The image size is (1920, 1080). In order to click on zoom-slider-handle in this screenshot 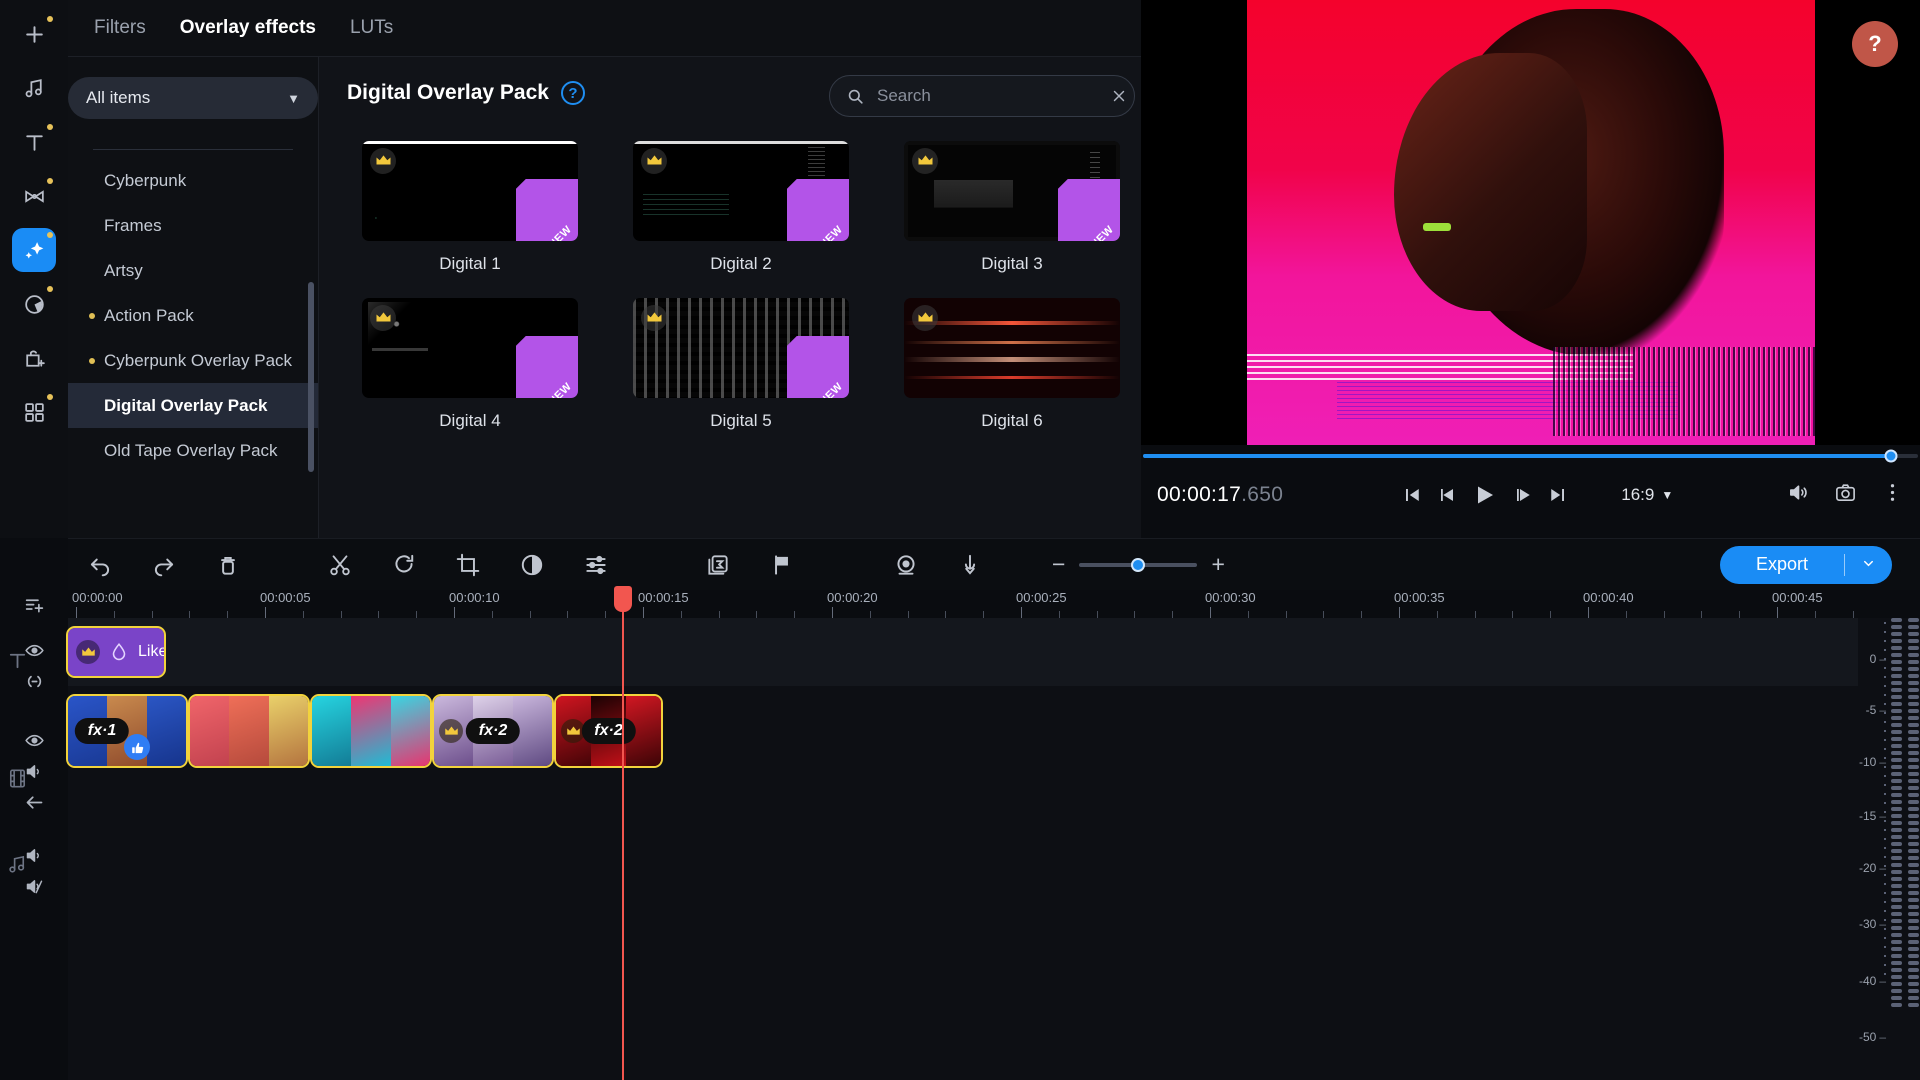, I will do `click(1138, 564)`.